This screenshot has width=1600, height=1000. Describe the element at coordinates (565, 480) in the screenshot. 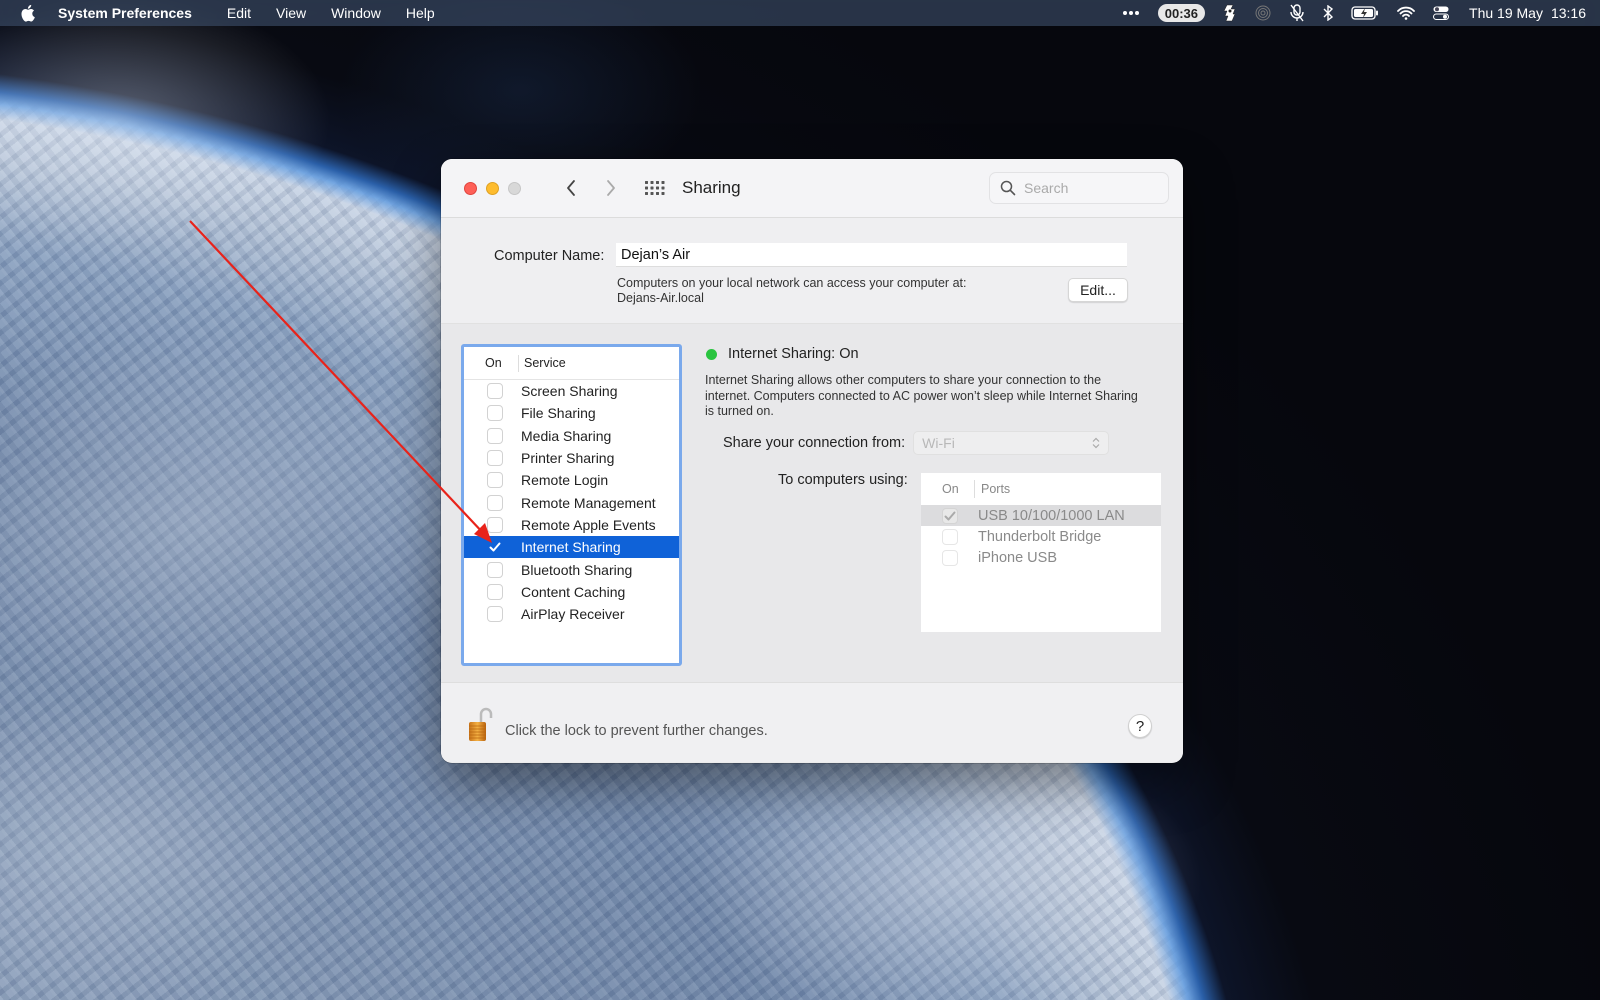

I see `service-label: Remote Login` at that location.